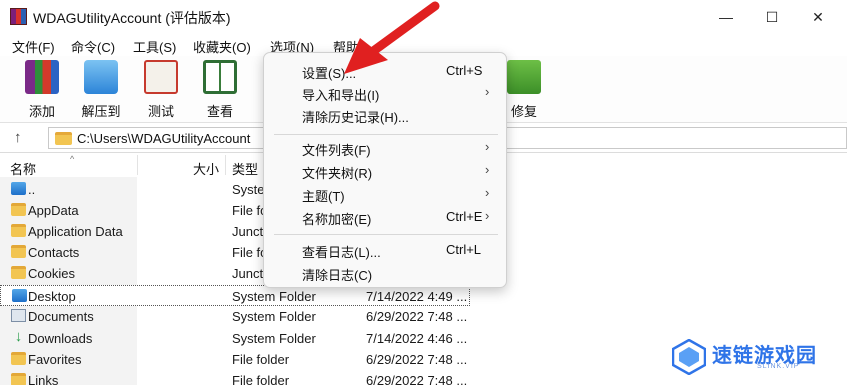 This screenshot has height=385, width=847. Describe the element at coordinates (464, 216) in the screenshot. I see `menu-item-shortcut: Ctrl+E` at that location.